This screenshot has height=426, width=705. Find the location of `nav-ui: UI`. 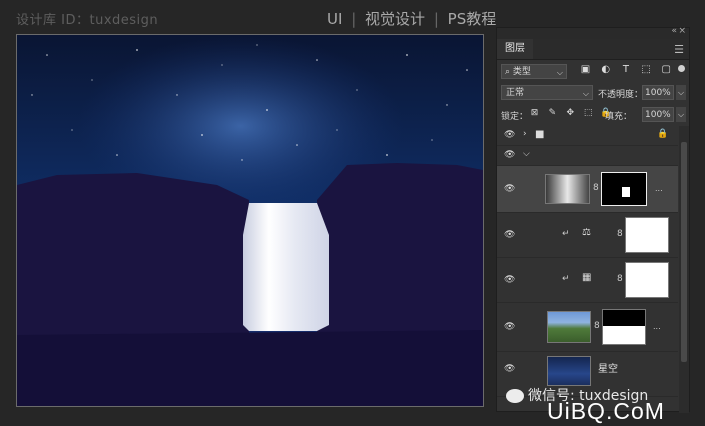

nav-ui: UI is located at coordinates (334, 19).